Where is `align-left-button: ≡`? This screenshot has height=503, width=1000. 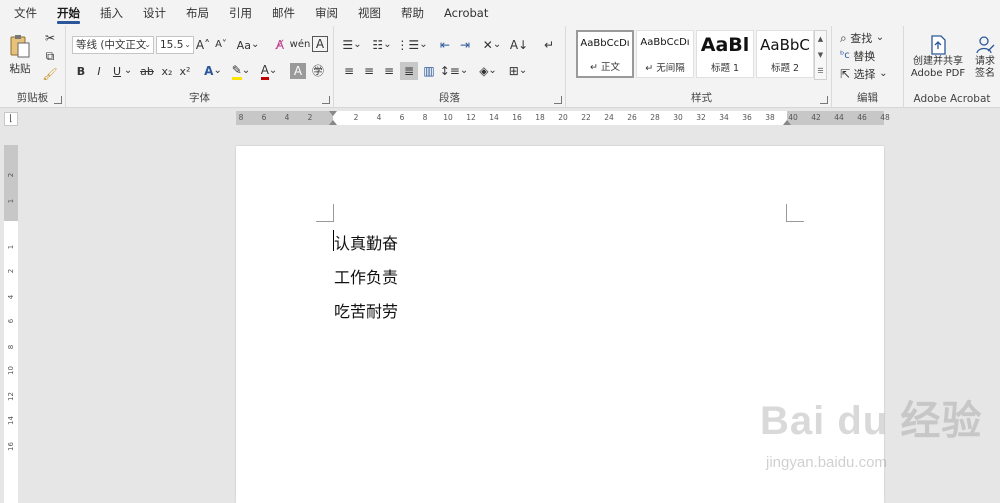 align-left-button: ≡ is located at coordinates (349, 71).